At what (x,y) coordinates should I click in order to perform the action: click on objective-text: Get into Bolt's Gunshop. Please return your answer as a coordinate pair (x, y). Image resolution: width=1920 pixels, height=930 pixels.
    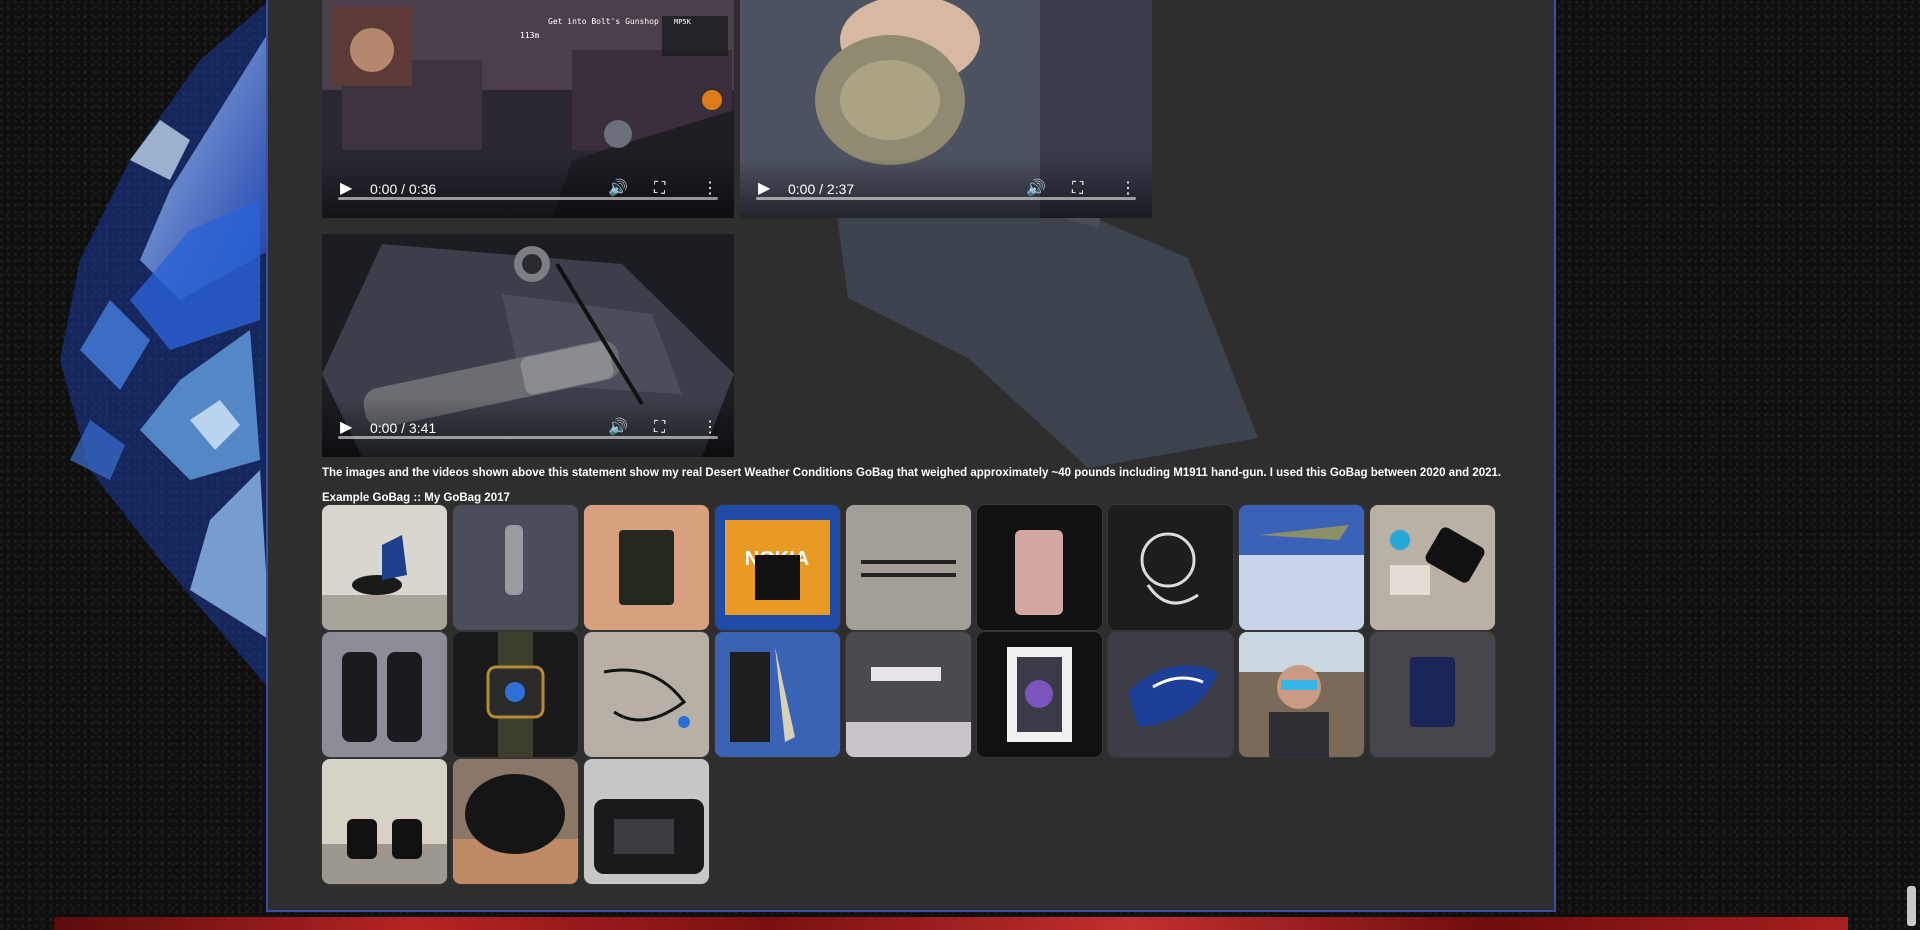
    Looking at the image, I should click on (603, 21).